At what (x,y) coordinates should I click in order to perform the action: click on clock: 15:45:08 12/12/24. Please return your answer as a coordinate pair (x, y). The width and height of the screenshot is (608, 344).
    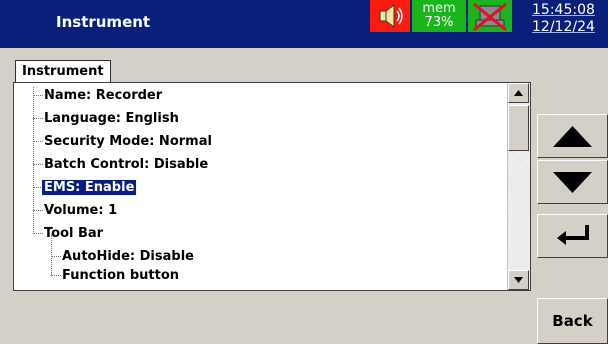
    Looking at the image, I should click on (563, 19).